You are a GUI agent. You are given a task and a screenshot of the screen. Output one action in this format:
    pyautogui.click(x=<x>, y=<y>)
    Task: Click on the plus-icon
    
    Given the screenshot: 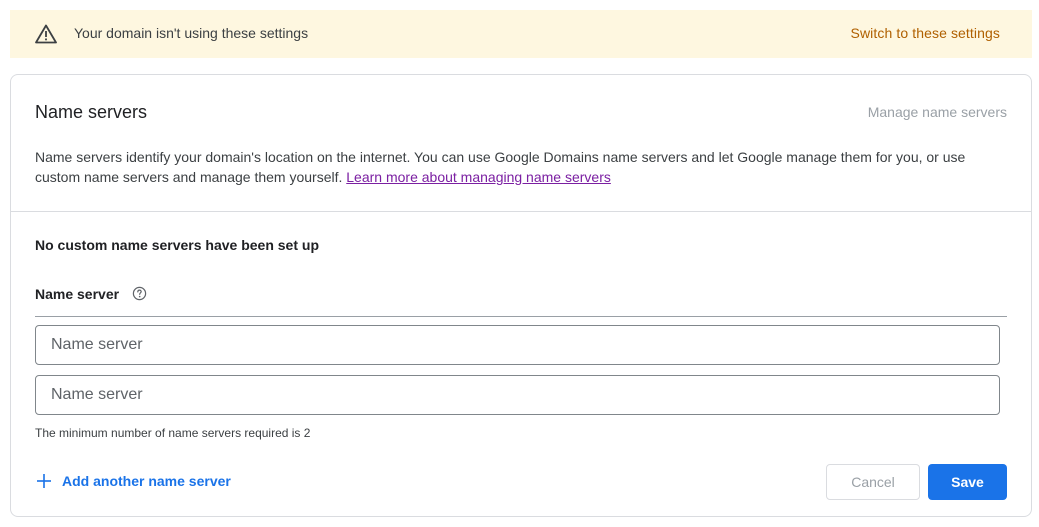 What is the action you would take?
    pyautogui.click(x=44, y=481)
    